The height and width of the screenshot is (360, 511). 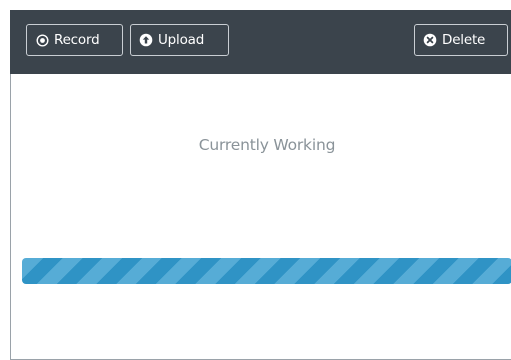 I want to click on status-text: Currently Working, so click(x=267, y=145).